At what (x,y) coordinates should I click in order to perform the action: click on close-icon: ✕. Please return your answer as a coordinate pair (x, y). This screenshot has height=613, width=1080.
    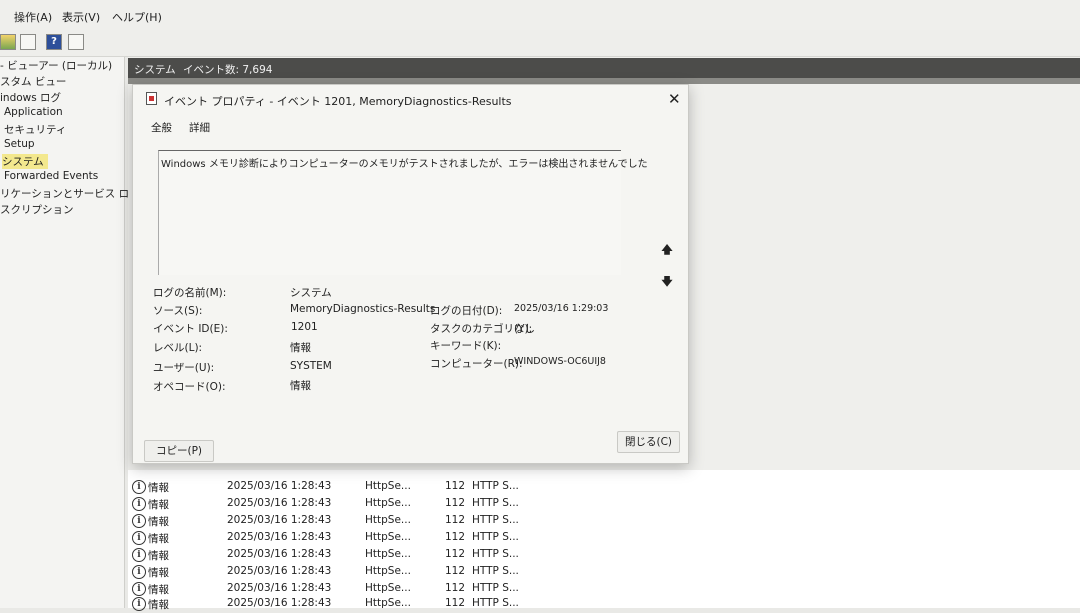
    Looking at the image, I should click on (674, 99).